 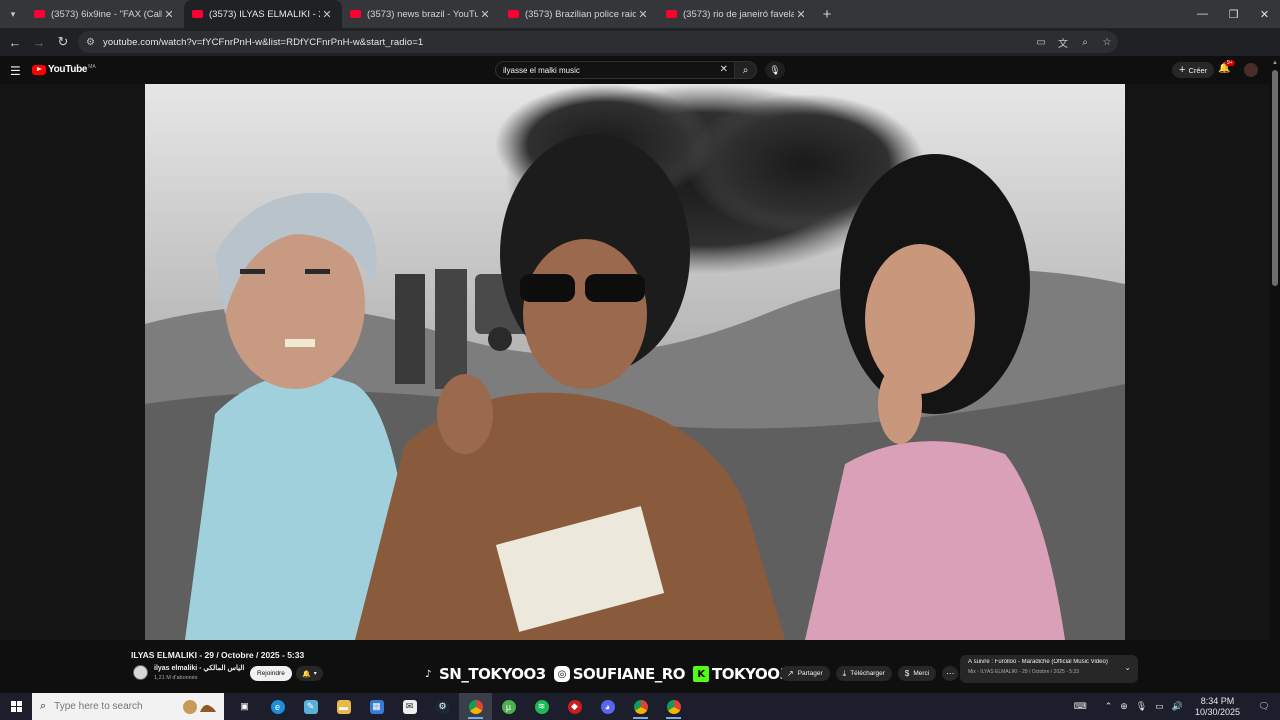 I want to click on new-tab-button: +, so click(x=827, y=14).